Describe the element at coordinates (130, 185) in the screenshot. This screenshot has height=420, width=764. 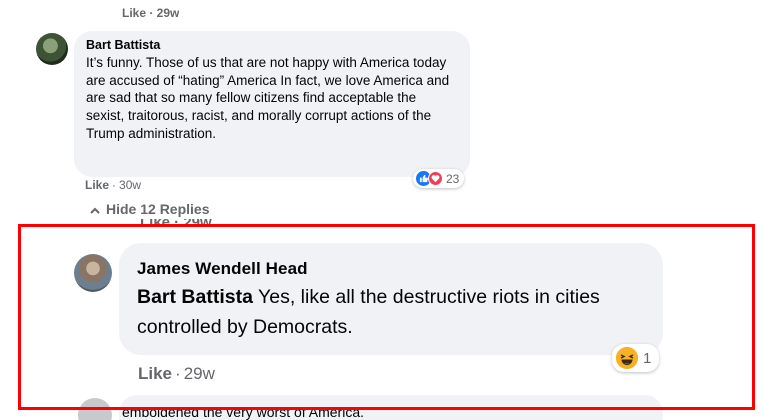
I see `comment-time: 30w` at that location.